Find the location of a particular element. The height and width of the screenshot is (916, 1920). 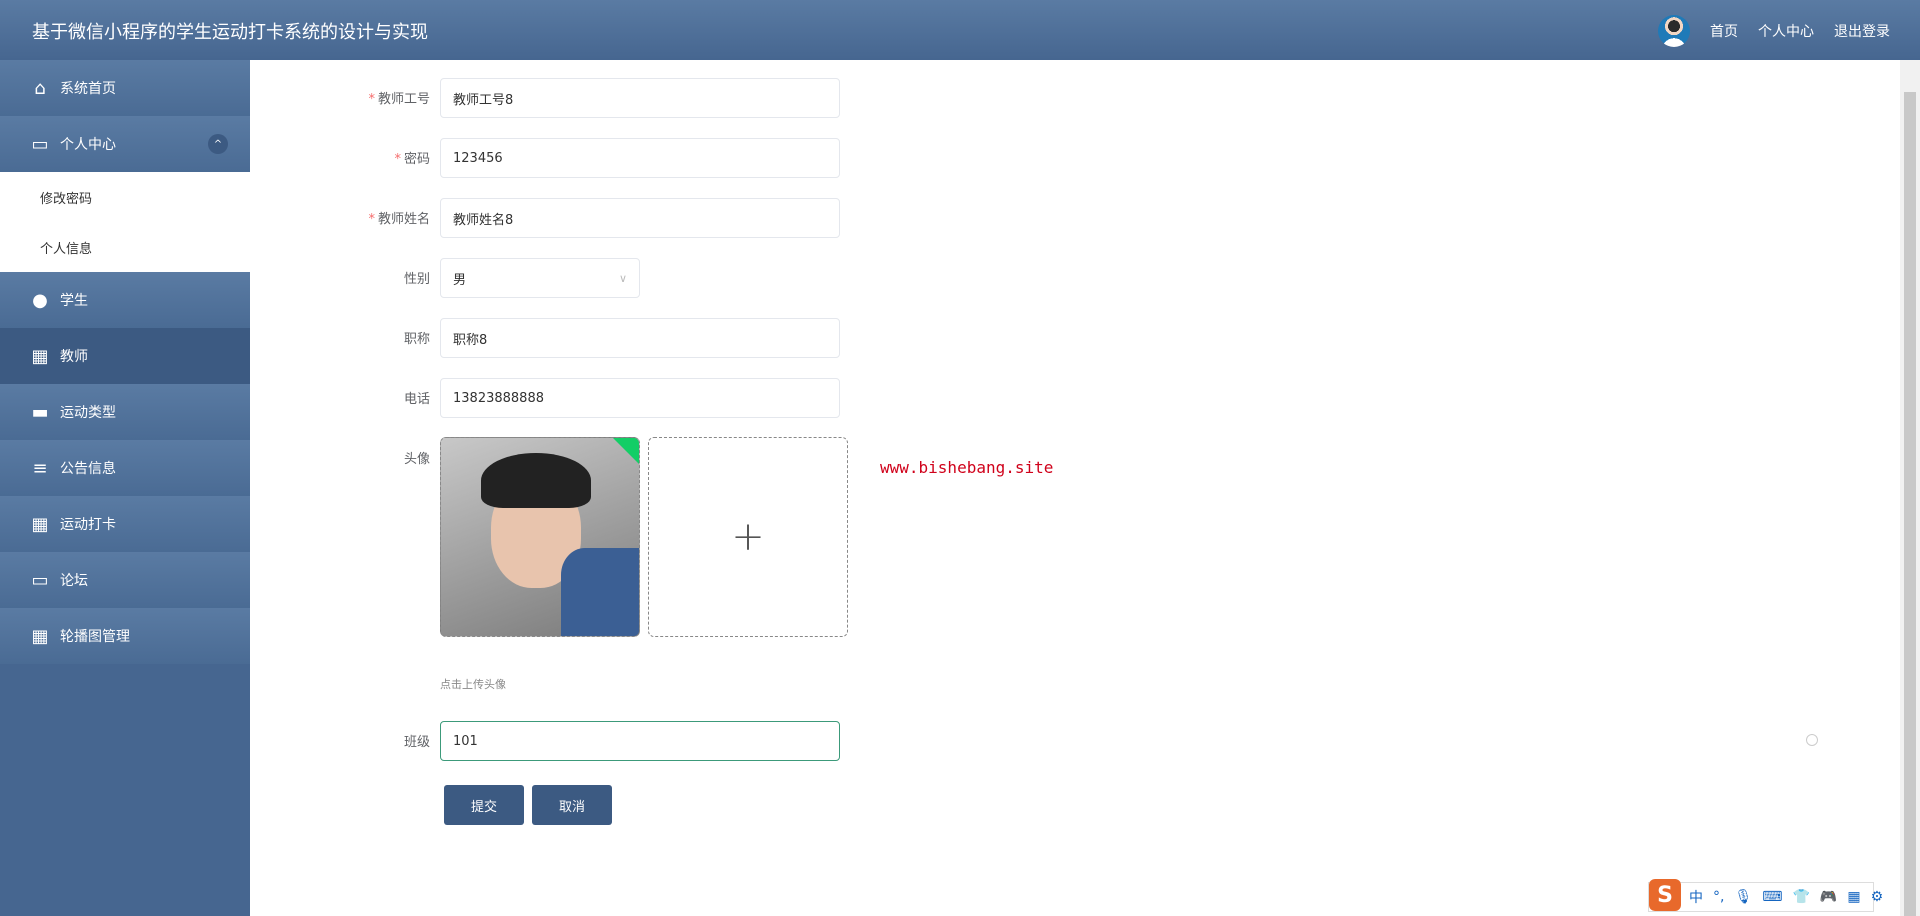

plus-icon: + is located at coordinates (748, 537).